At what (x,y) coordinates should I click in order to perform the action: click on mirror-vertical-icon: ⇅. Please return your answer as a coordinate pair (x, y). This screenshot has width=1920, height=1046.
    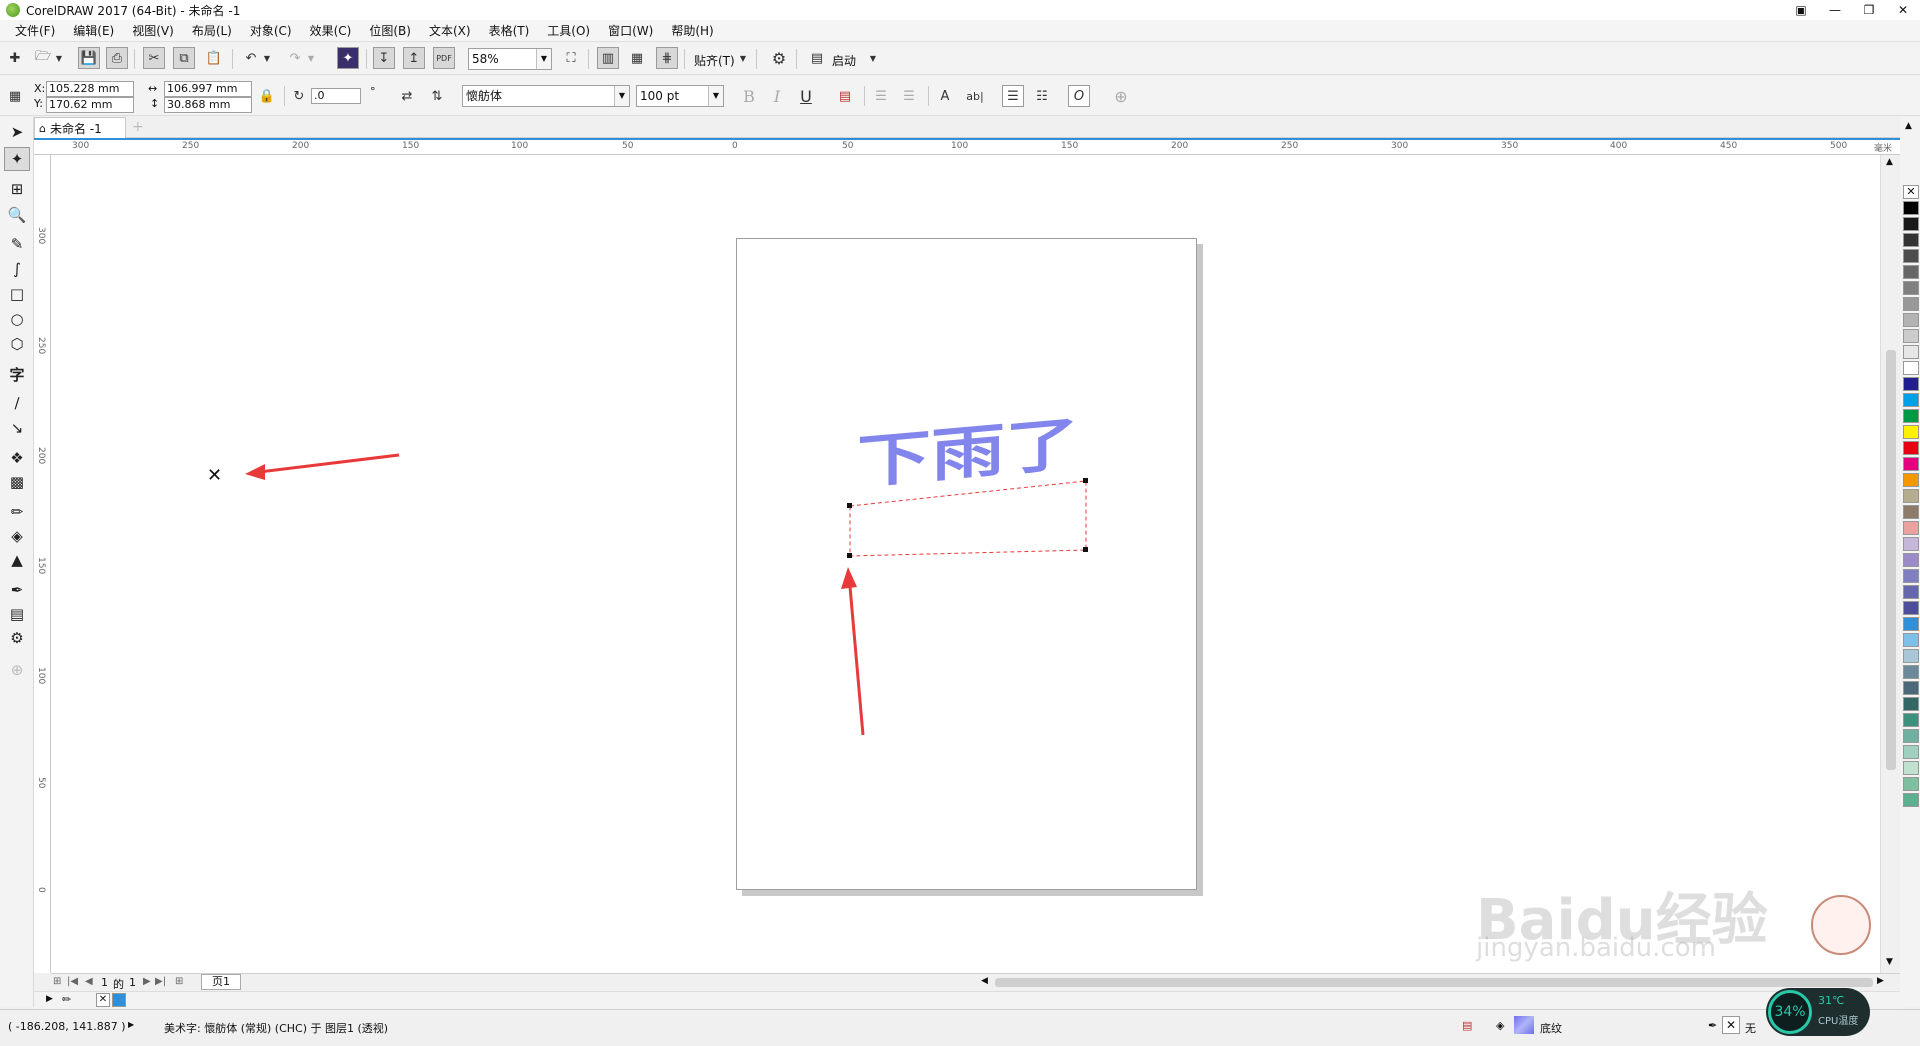
    Looking at the image, I should click on (437, 96).